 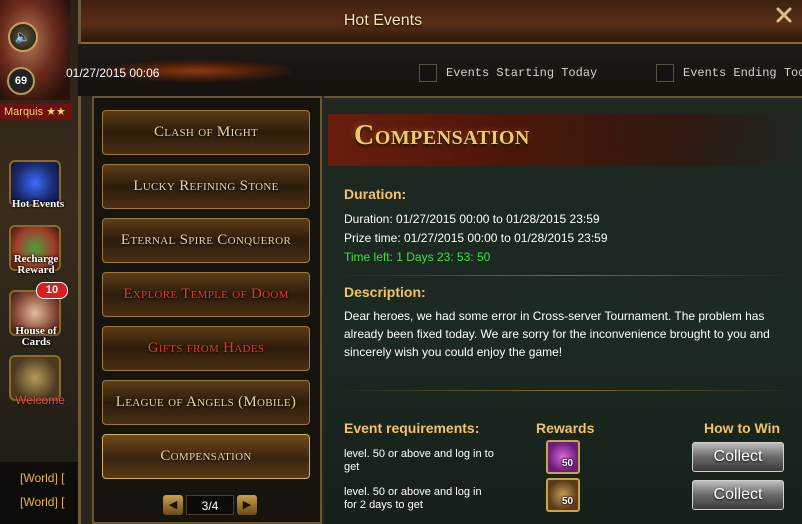 What do you see at coordinates (206, 348) in the screenshot?
I see `event-item-gifts-from-hades: Gifts from Hades` at bounding box center [206, 348].